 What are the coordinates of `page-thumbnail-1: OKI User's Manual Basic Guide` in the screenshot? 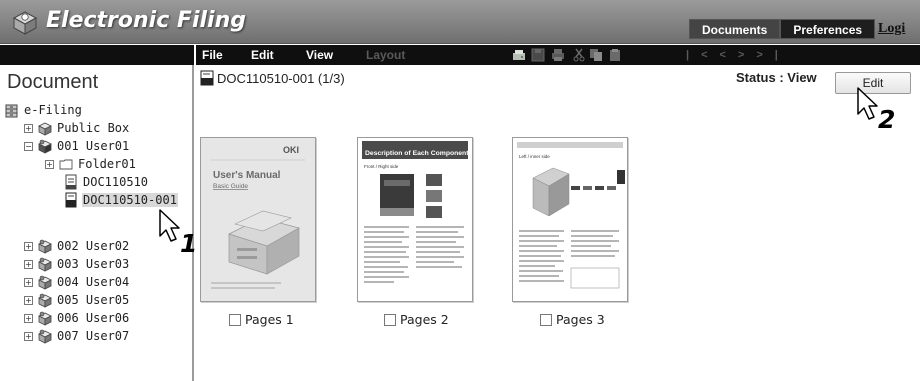 It's located at (258, 219).